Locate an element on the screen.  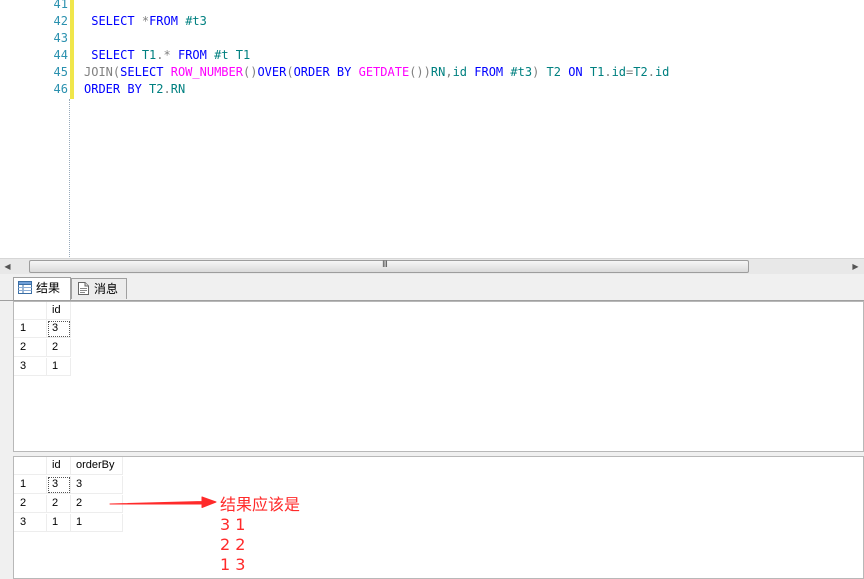
outline-guide is located at coordinates (69, 178).